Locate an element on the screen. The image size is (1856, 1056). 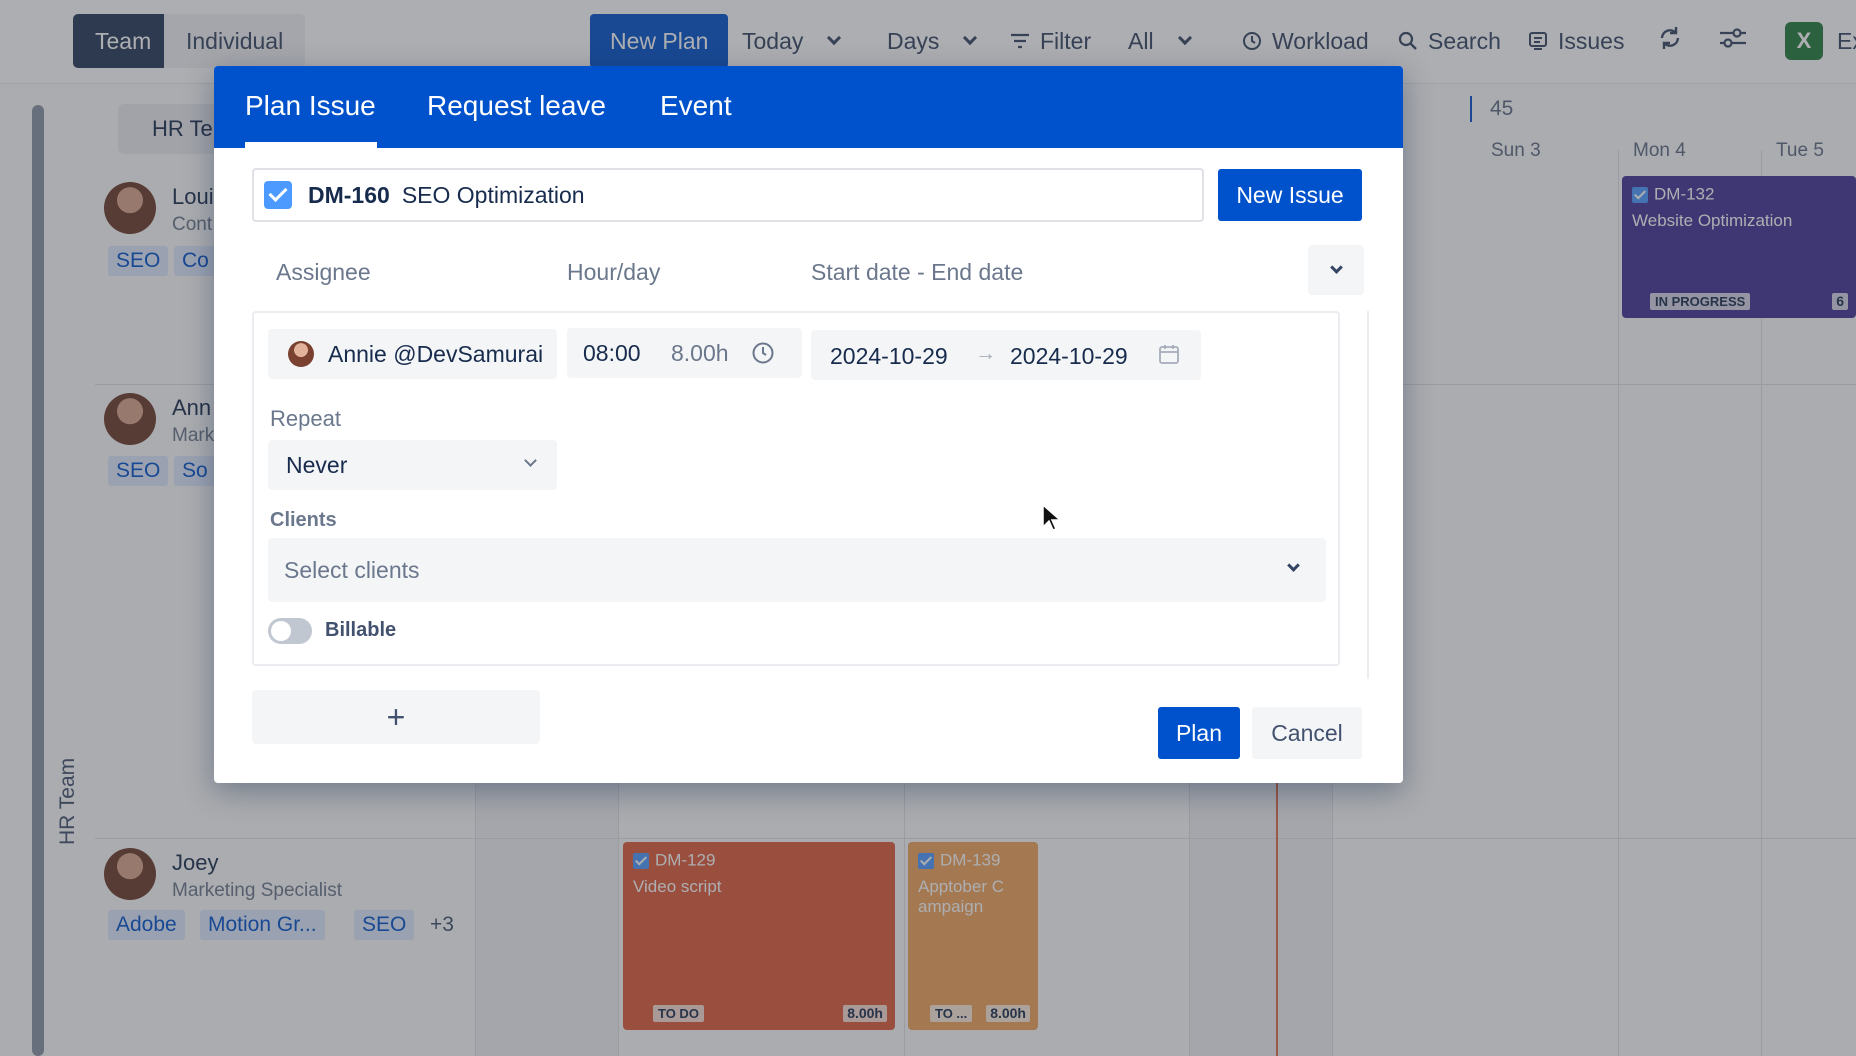
clock-icon is located at coordinates (763, 355).